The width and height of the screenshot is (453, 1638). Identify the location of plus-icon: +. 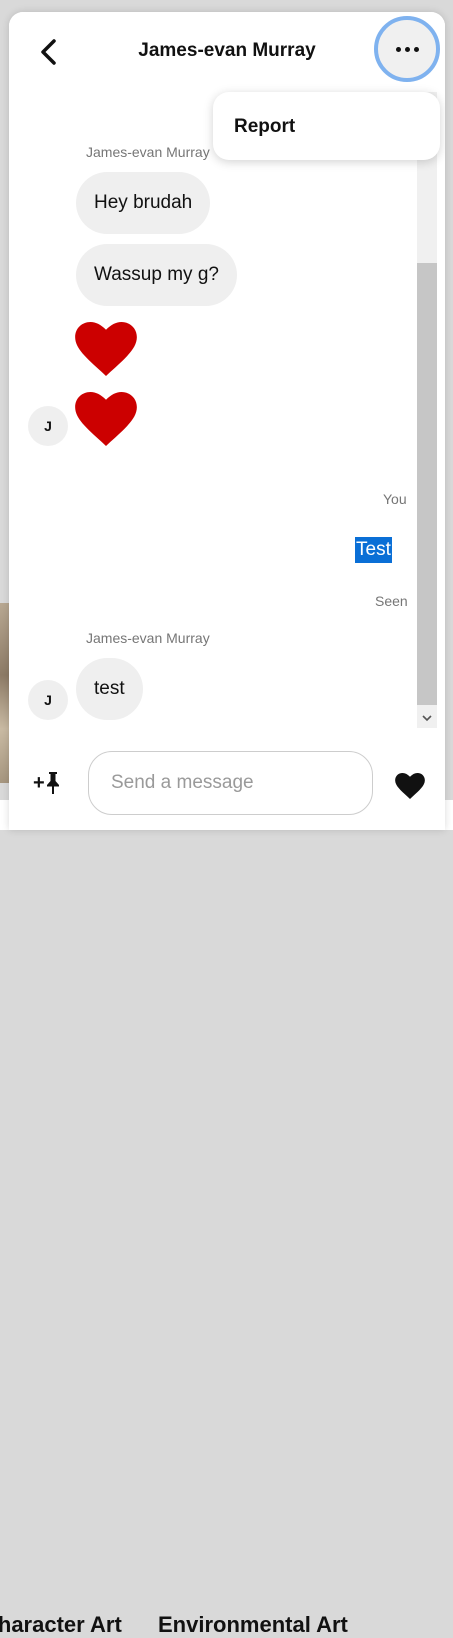
(39, 783).